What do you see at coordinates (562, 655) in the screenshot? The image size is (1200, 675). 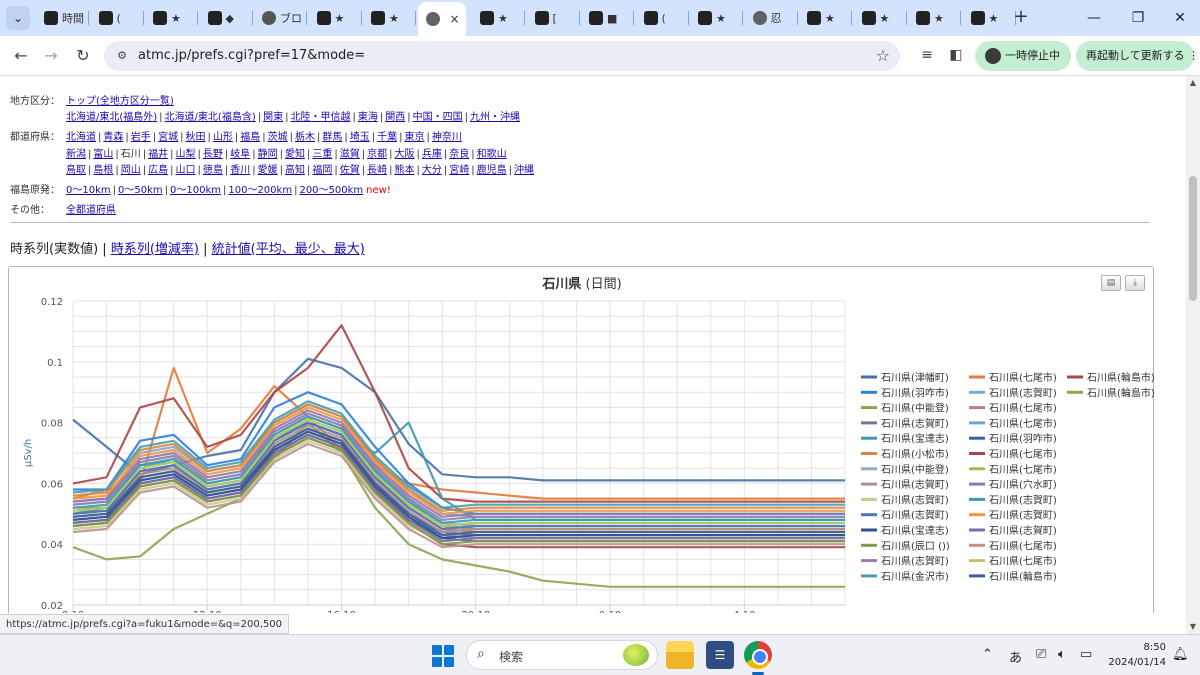 I see `taskbar-search: ⌕ 検索` at bounding box center [562, 655].